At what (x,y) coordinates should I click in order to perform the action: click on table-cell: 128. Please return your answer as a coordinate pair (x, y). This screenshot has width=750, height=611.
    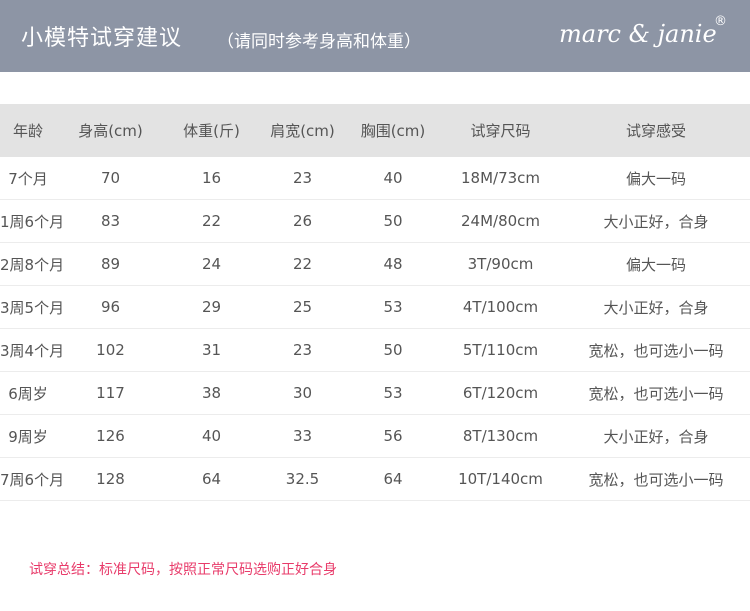
    Looking at the image, I should click on (110, 479).